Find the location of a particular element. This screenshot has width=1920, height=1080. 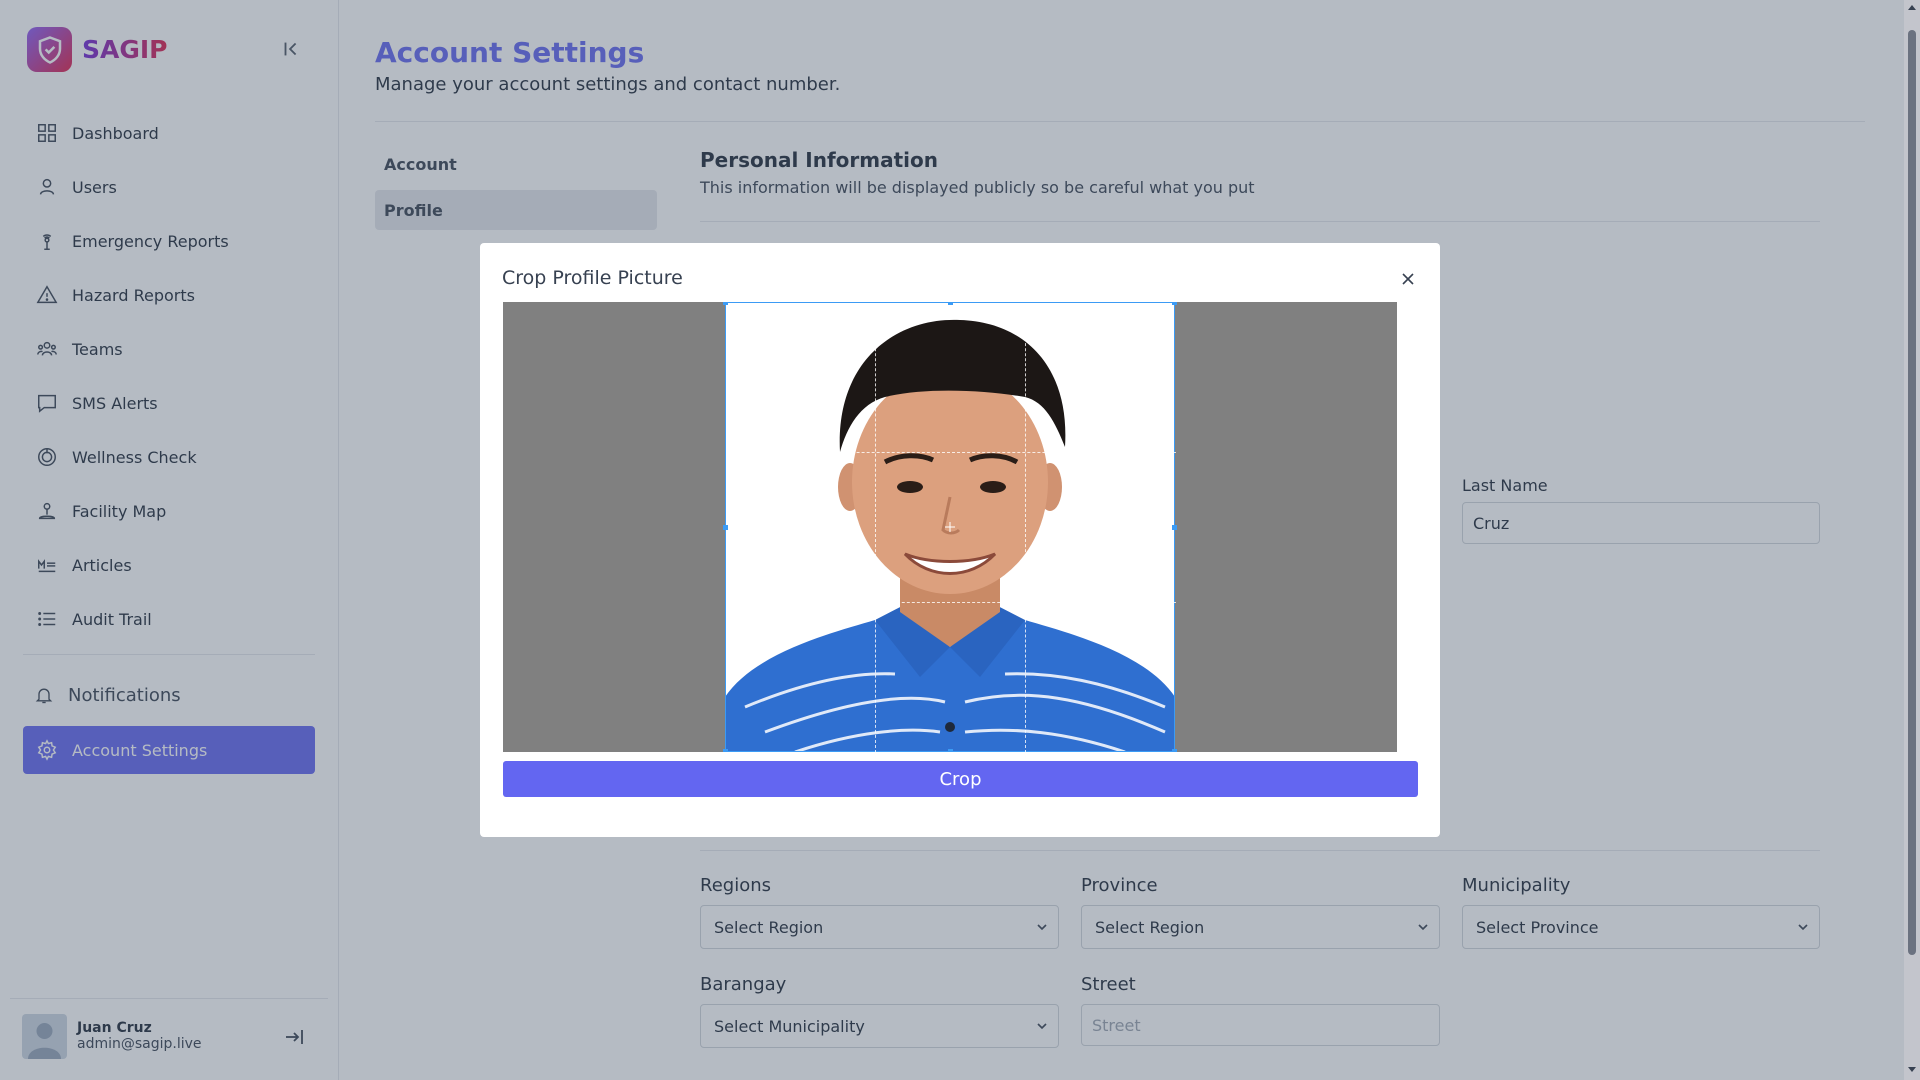

crop-handle-top-right is located at coordinates (1174, 303).